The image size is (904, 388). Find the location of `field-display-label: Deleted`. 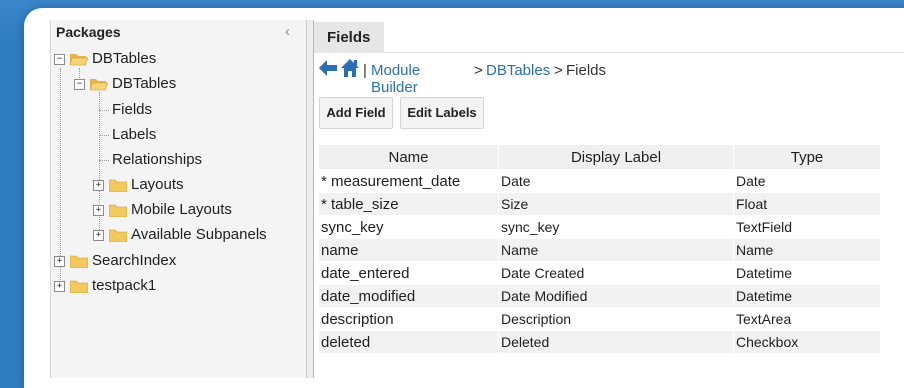

field-display-label: Deleted is located at coordinates (616, 341).